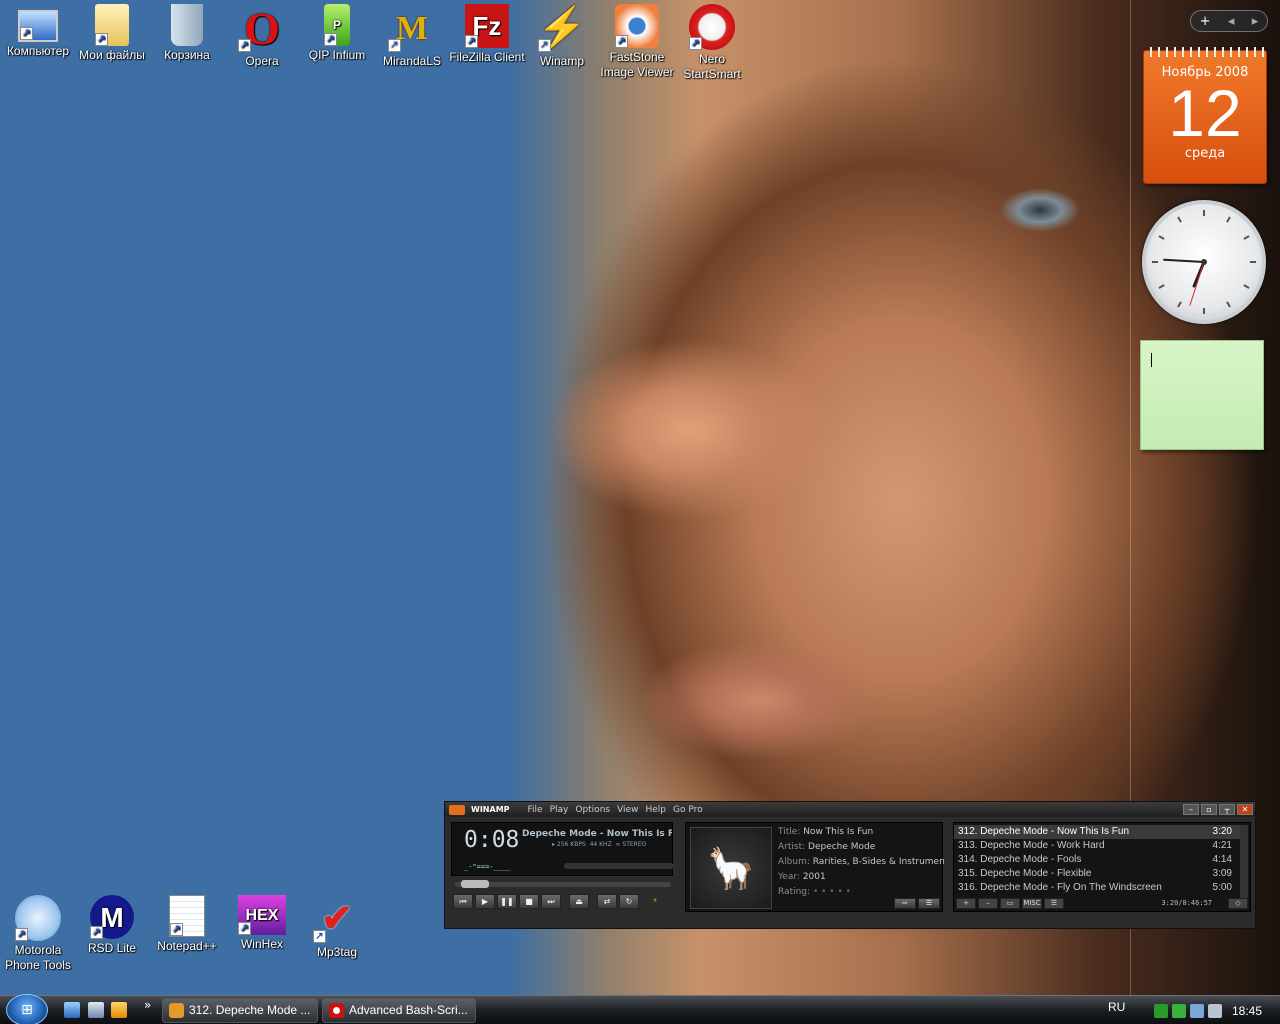 This screenshot has width=1280, height=1024. What do you see at coordinates (1161, 1010) in the screenshot?
I see `tray-app-icon` at bounding box center [1161, 1010].